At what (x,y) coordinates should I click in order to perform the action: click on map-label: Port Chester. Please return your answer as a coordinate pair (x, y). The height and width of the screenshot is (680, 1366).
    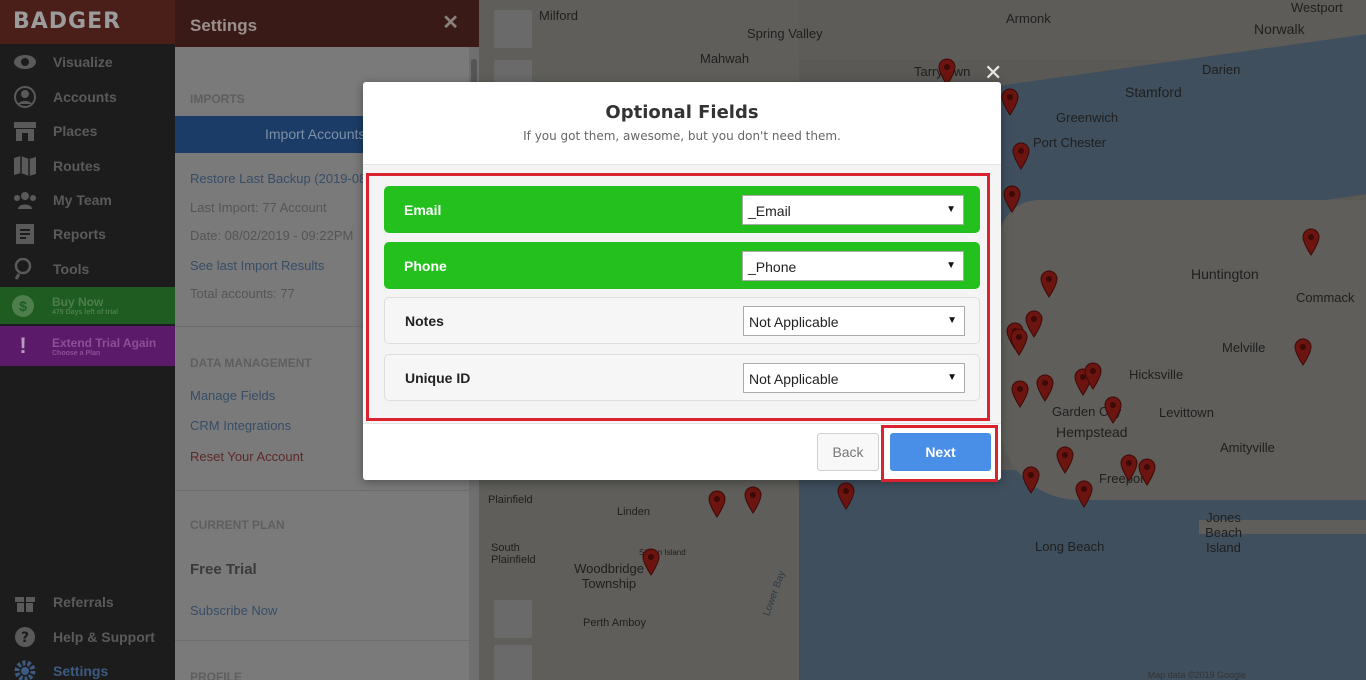
    Looking at the image, I should click on (1069, 142).